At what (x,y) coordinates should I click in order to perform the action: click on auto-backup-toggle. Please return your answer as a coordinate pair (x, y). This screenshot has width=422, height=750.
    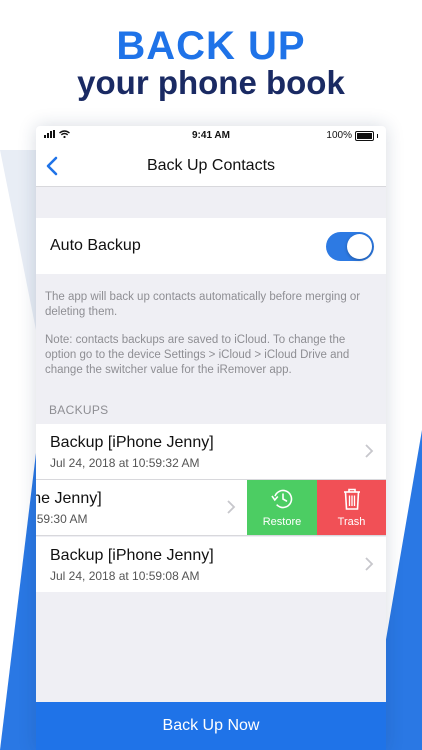
    Looking at the image, I should click on (350, 246).